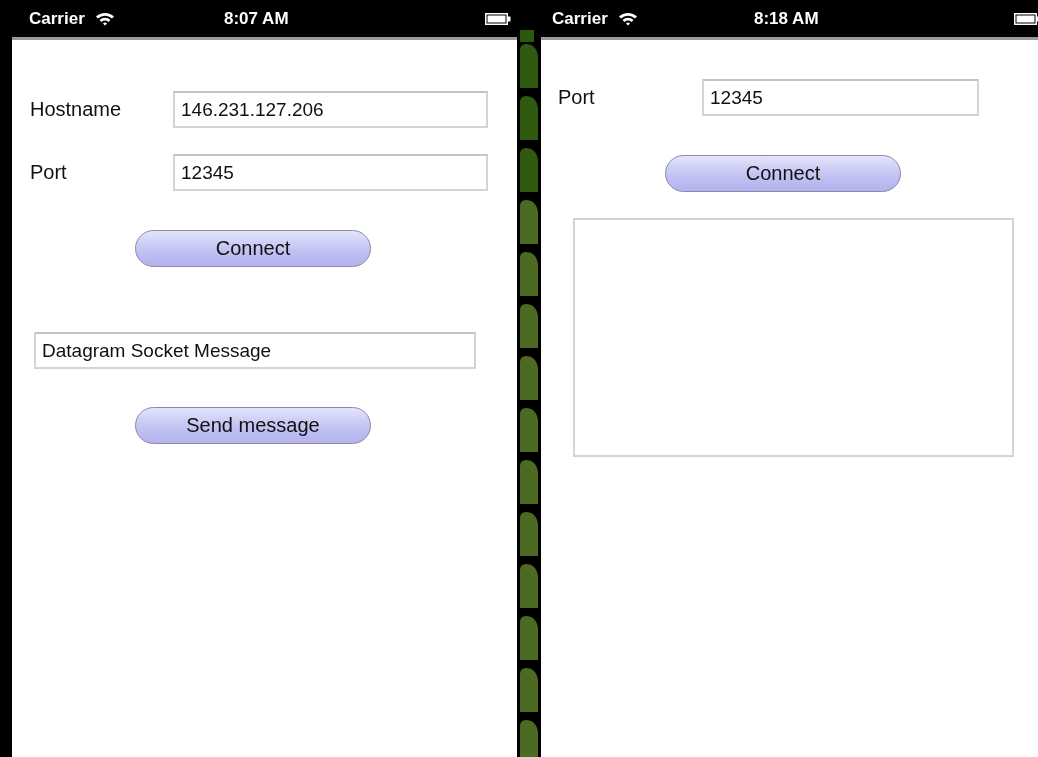 The height and width of the screenshot is (757, 1038). What do you see at coordinates (76, 109) in the screenshot?
I see `field-label: Hostname` at bounding box center [76, 109].